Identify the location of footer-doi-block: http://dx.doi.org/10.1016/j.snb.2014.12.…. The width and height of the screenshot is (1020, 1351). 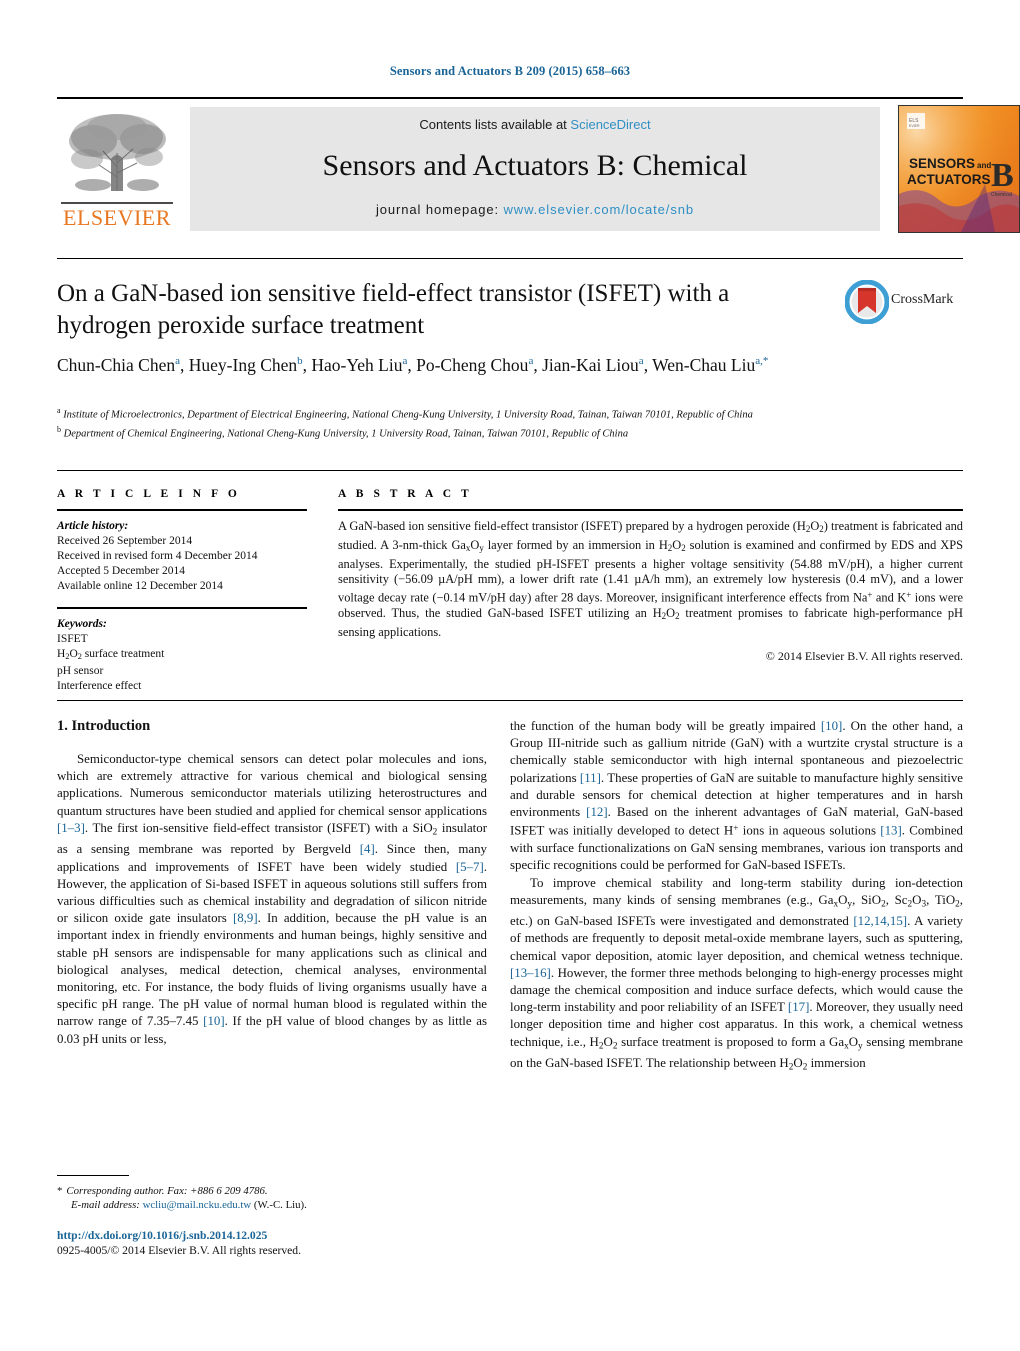
(272, 1243).